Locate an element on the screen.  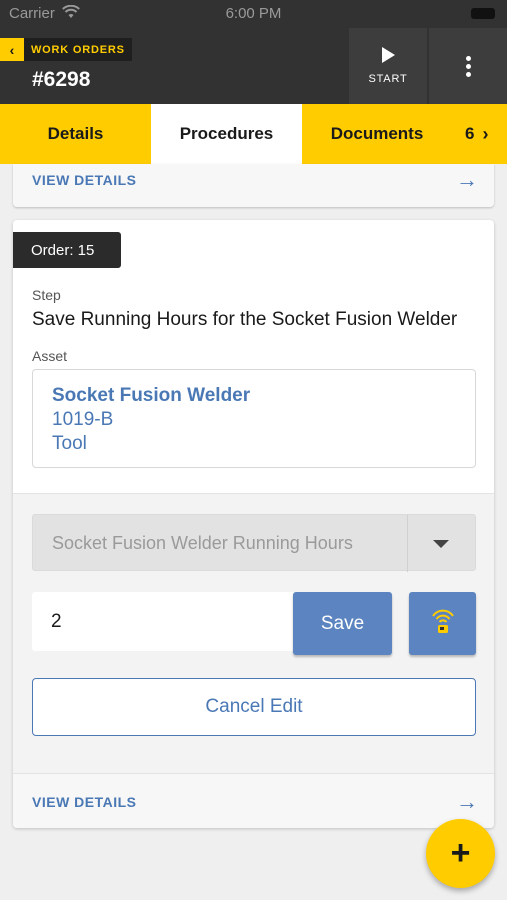
reading-input is located at coordinates (163, 621).